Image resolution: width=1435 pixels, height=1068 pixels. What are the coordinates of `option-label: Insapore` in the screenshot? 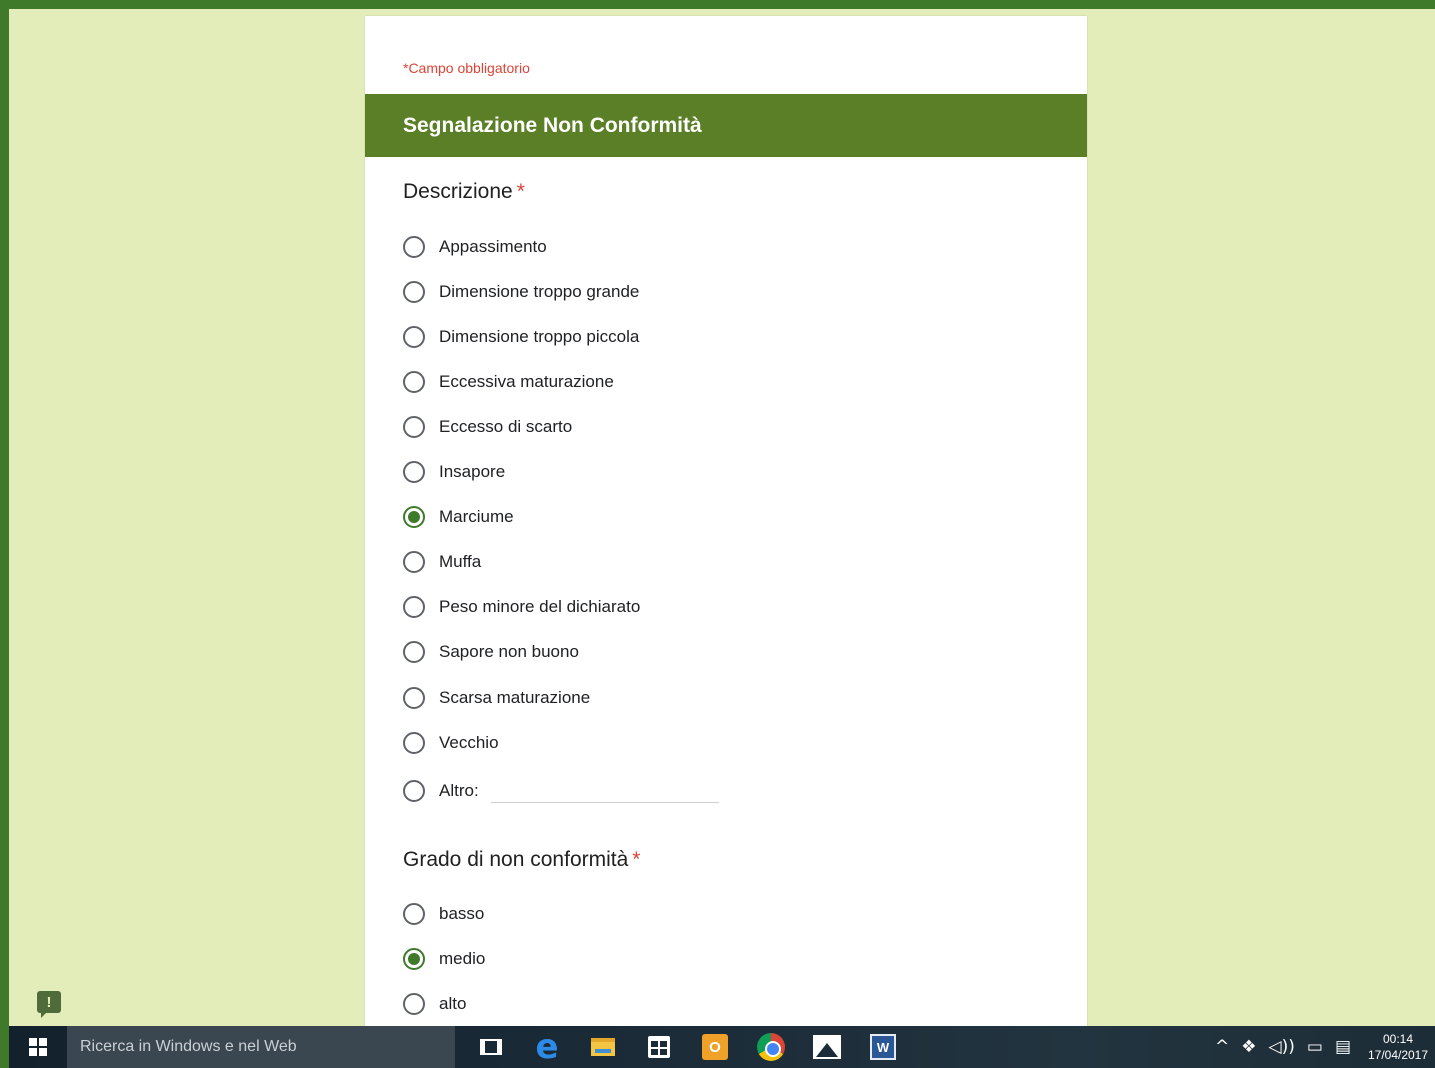 It's located at (472, 471).